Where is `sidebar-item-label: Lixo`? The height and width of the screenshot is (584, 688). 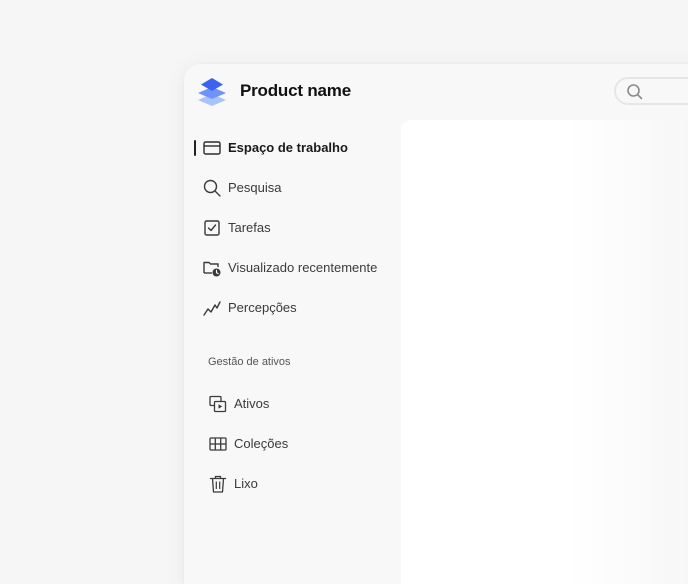 sidebar-item-label: Lixo is located at coordinates (246, 483).